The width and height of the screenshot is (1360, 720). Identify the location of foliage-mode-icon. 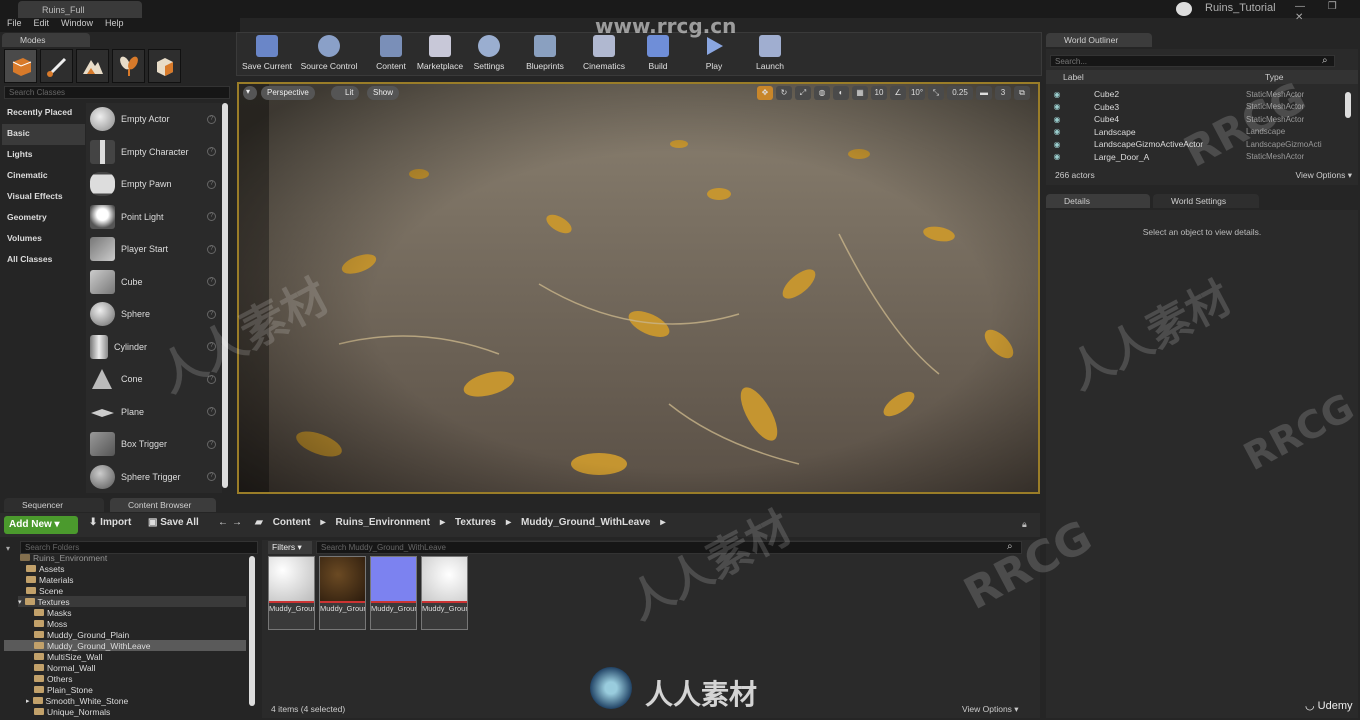
(128, 66).